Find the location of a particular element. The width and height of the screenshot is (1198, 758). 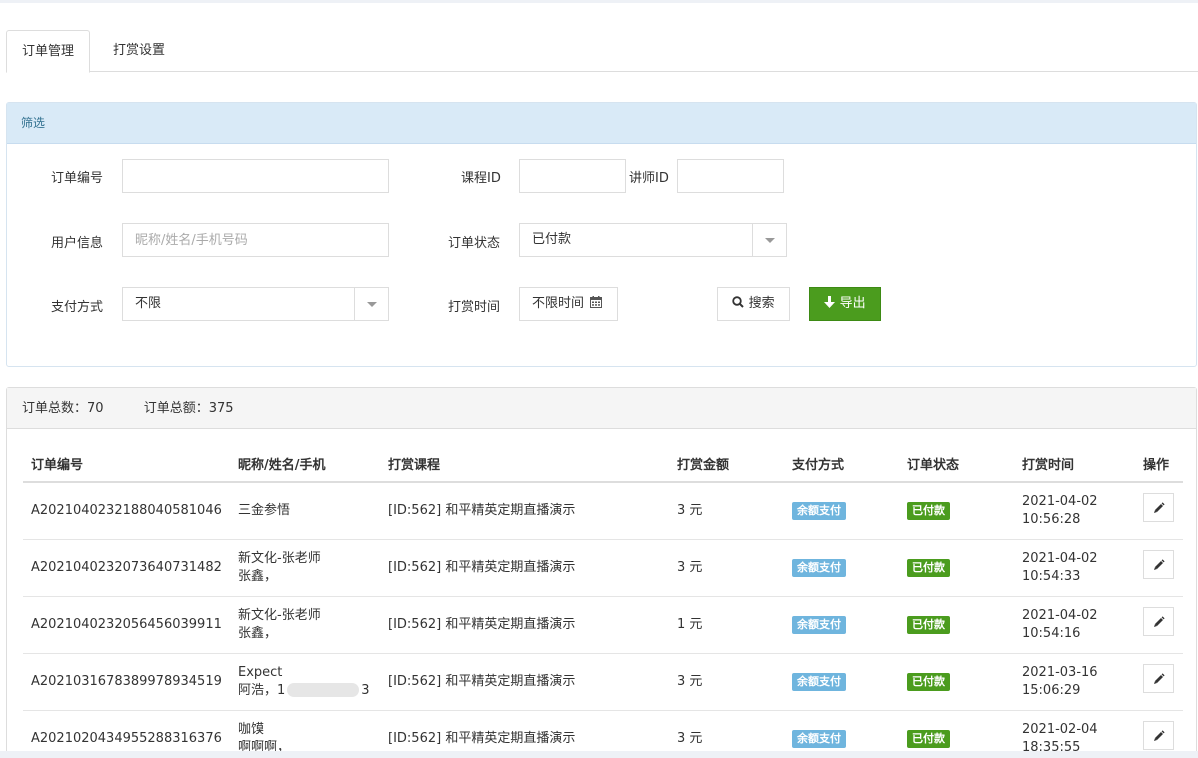

reward-time-picker: 不限时间 is located at coordinates (568, 304).